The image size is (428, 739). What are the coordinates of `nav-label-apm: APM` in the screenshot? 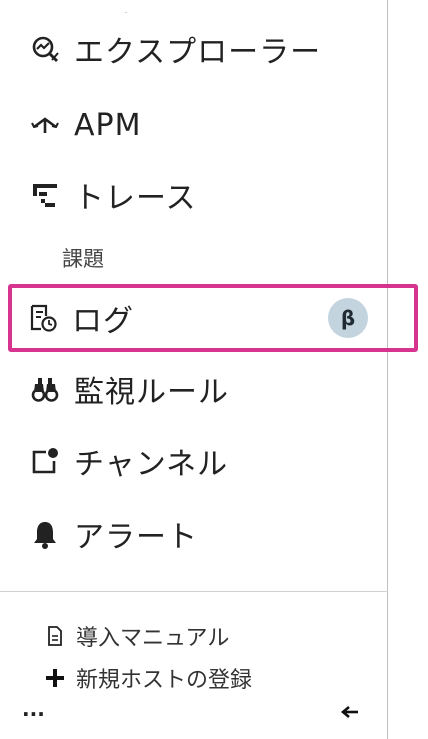 It's located at (108, 125).